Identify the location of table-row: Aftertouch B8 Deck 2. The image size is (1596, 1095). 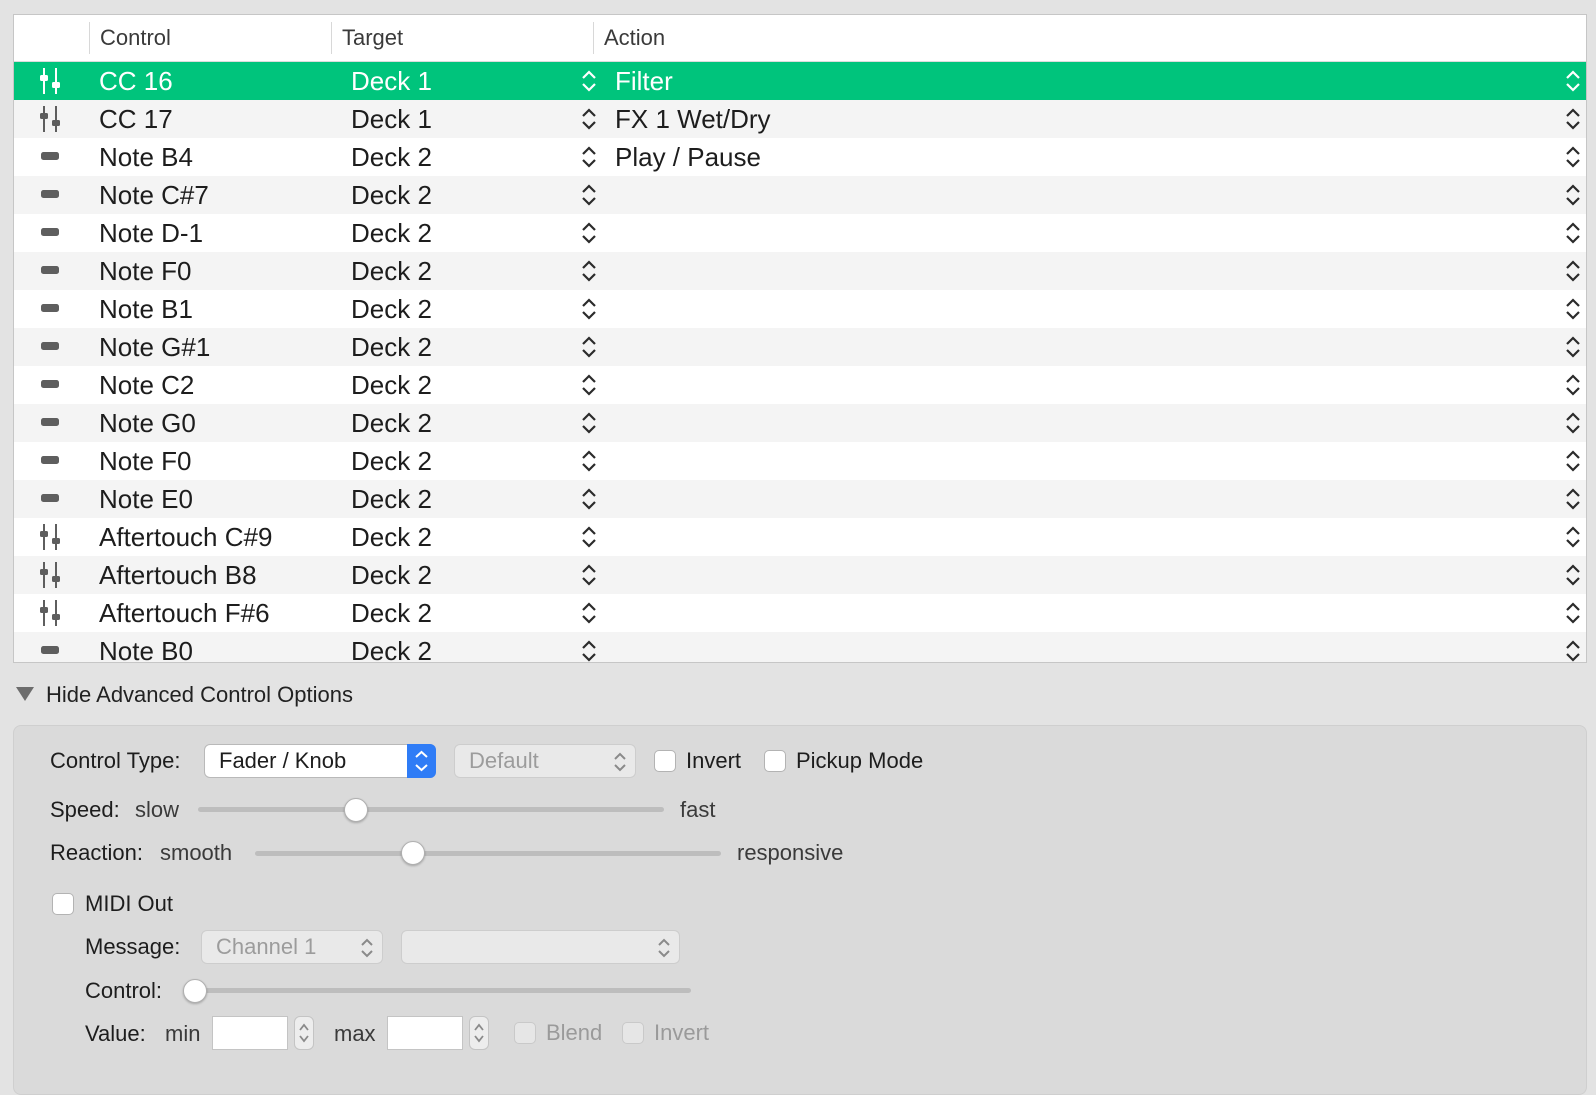
(800, 575).